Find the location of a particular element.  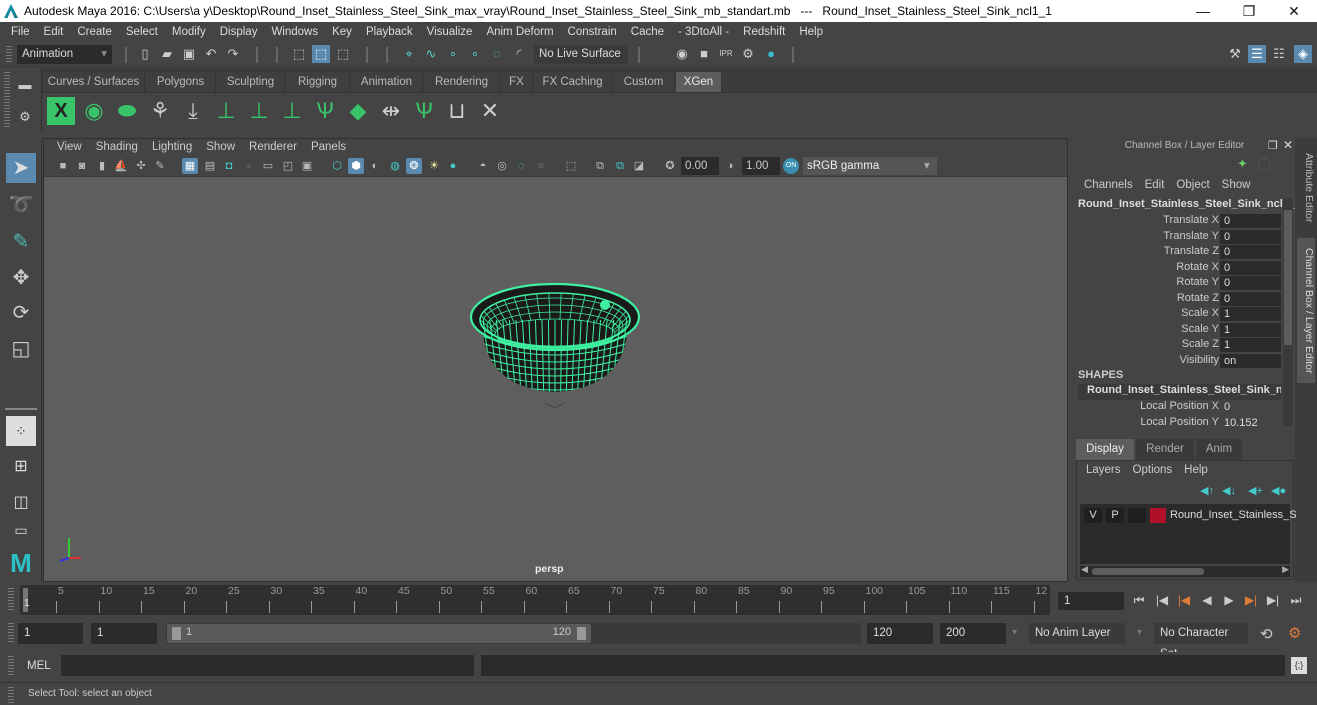

channel-row: Translate X0 is located at coordinates (1178, 221).